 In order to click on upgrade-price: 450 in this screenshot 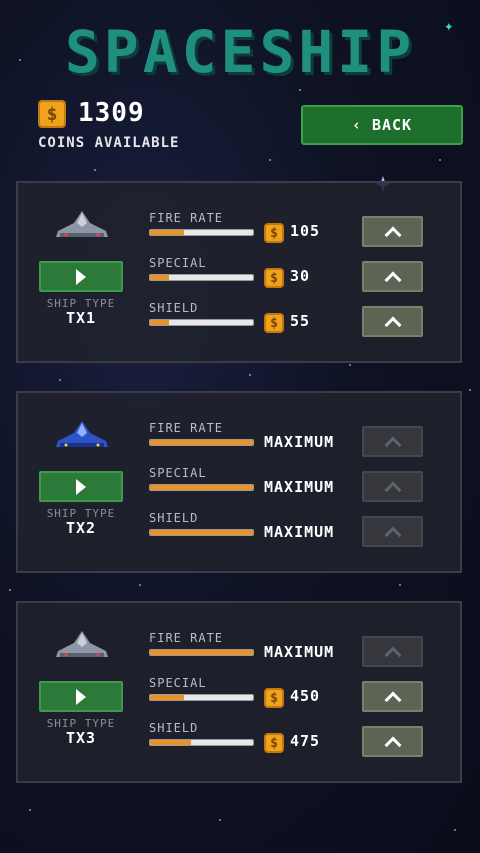, I will do `click(305, 696)`.